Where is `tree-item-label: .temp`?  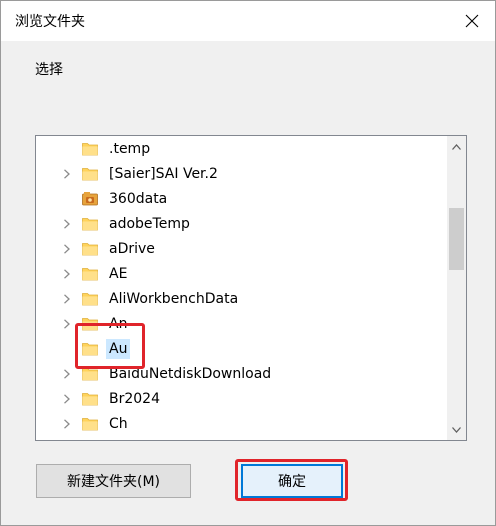 tree-item-label: .temp is located at coordinates (130, 149).